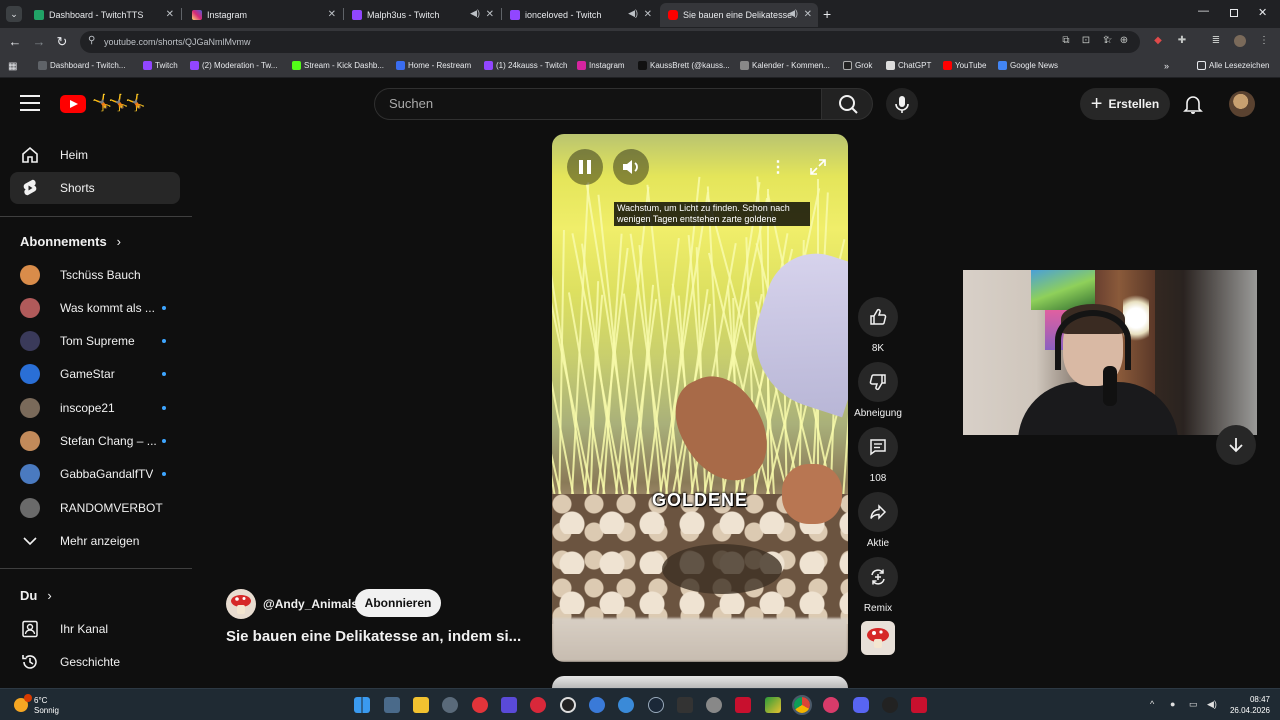  I want to click on bookmark-item: ChatGPT, so click(908, 65).